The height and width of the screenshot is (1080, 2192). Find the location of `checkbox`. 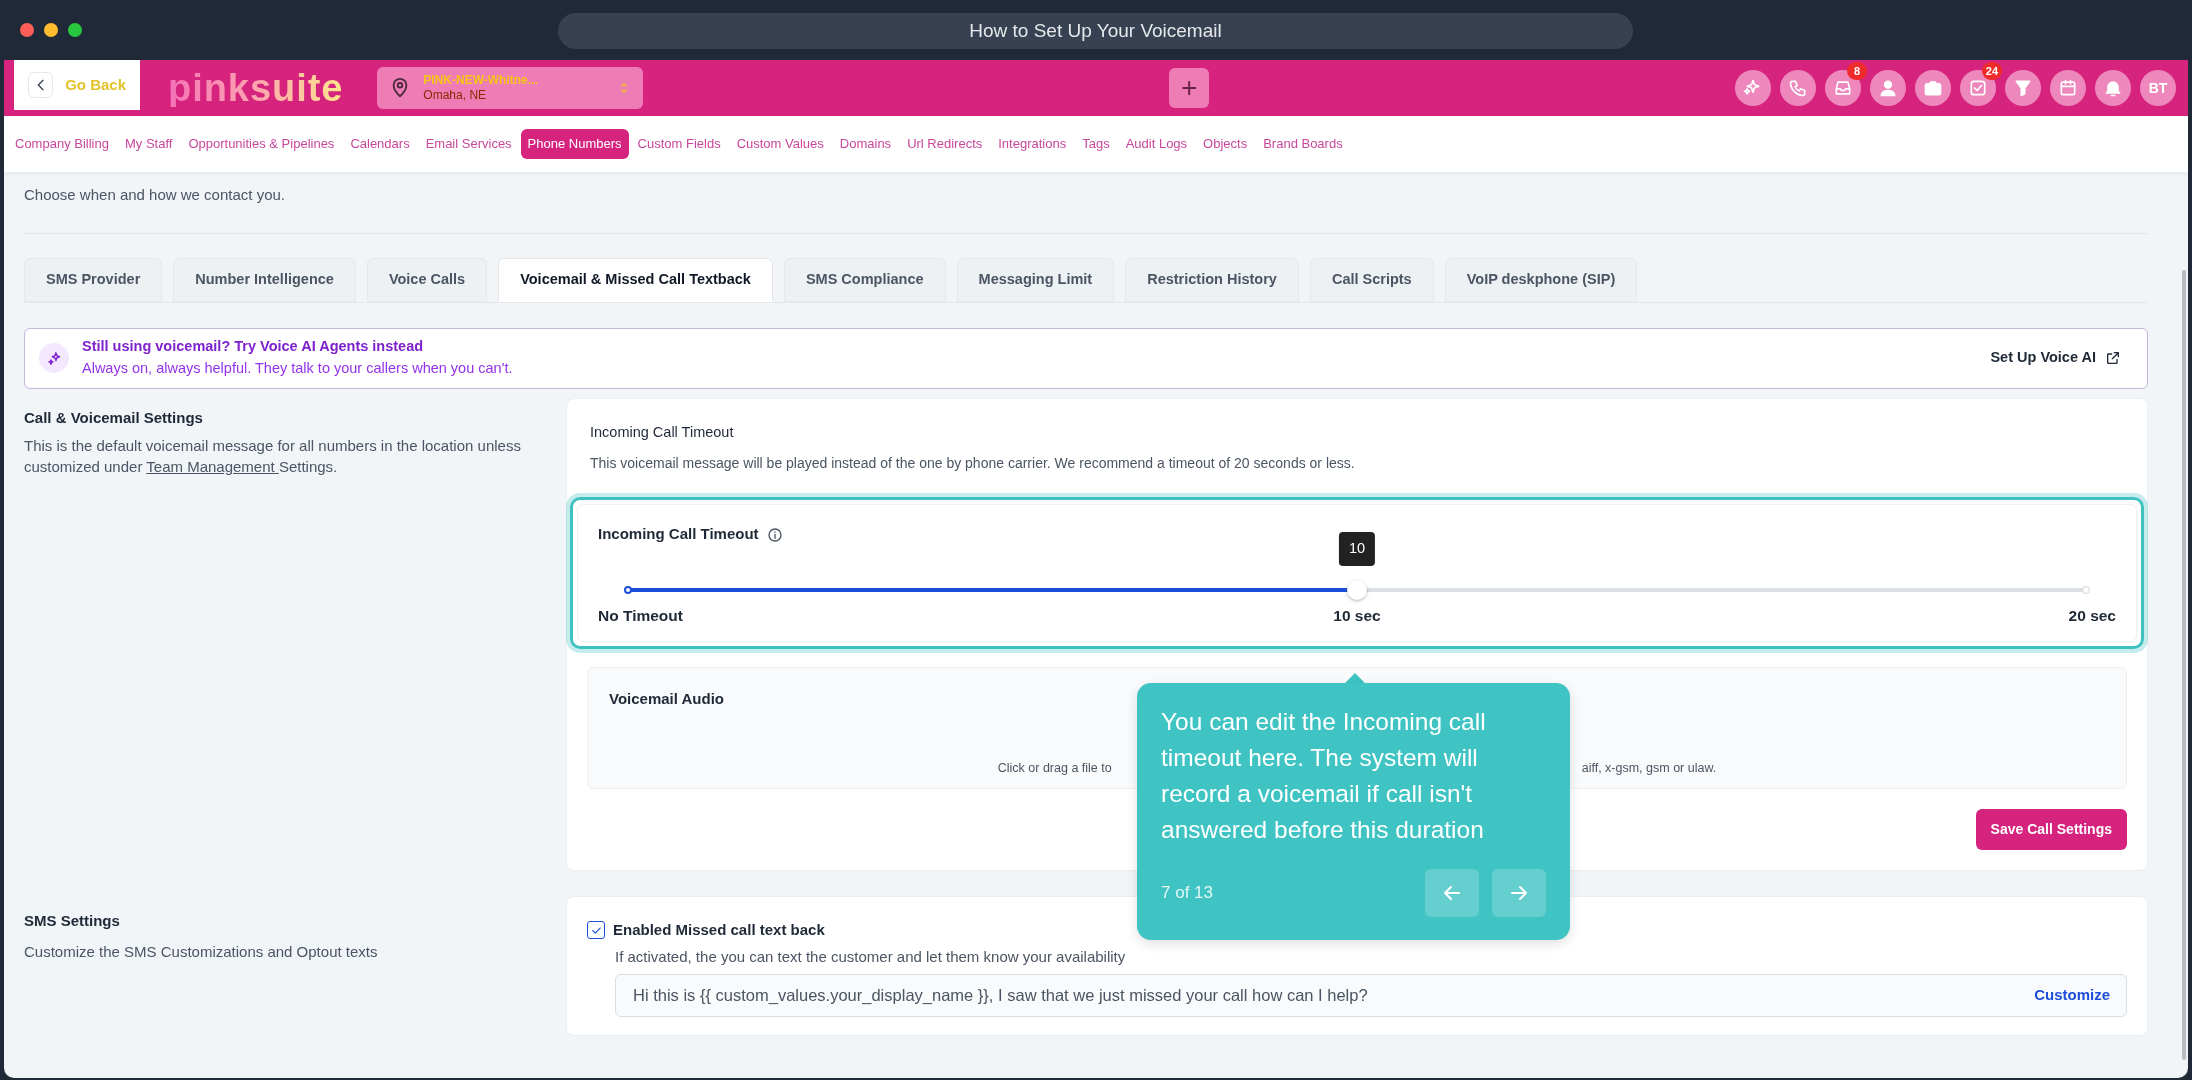

checkbox is located at coordinates (596, 930).